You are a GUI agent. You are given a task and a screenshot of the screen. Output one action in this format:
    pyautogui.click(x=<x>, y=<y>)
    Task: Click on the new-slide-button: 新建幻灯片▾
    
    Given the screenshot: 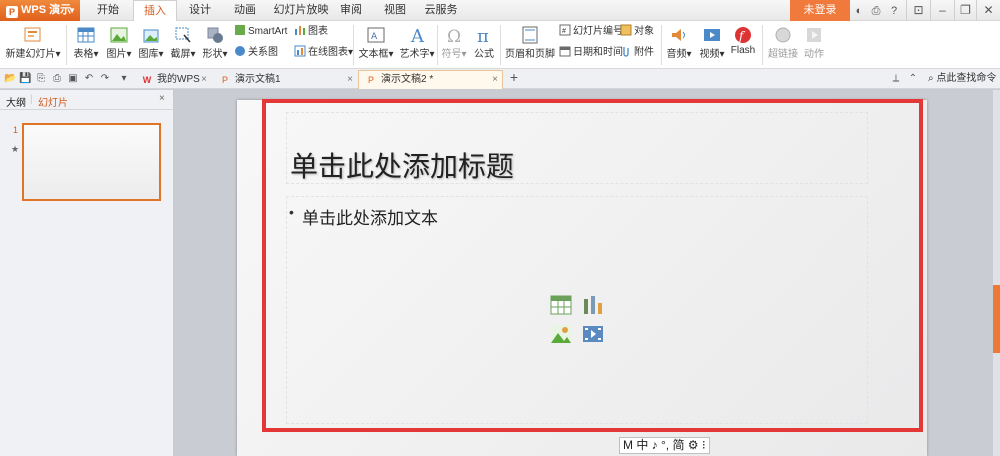 What is the action you would take?
    pyautogui.click(x=33, y=42)
    